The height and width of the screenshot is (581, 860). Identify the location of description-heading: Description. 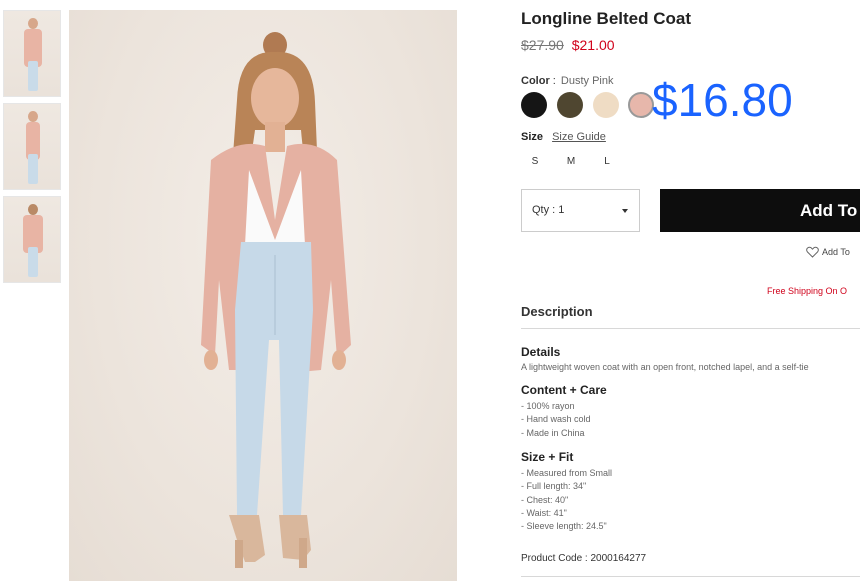
(557, 311).